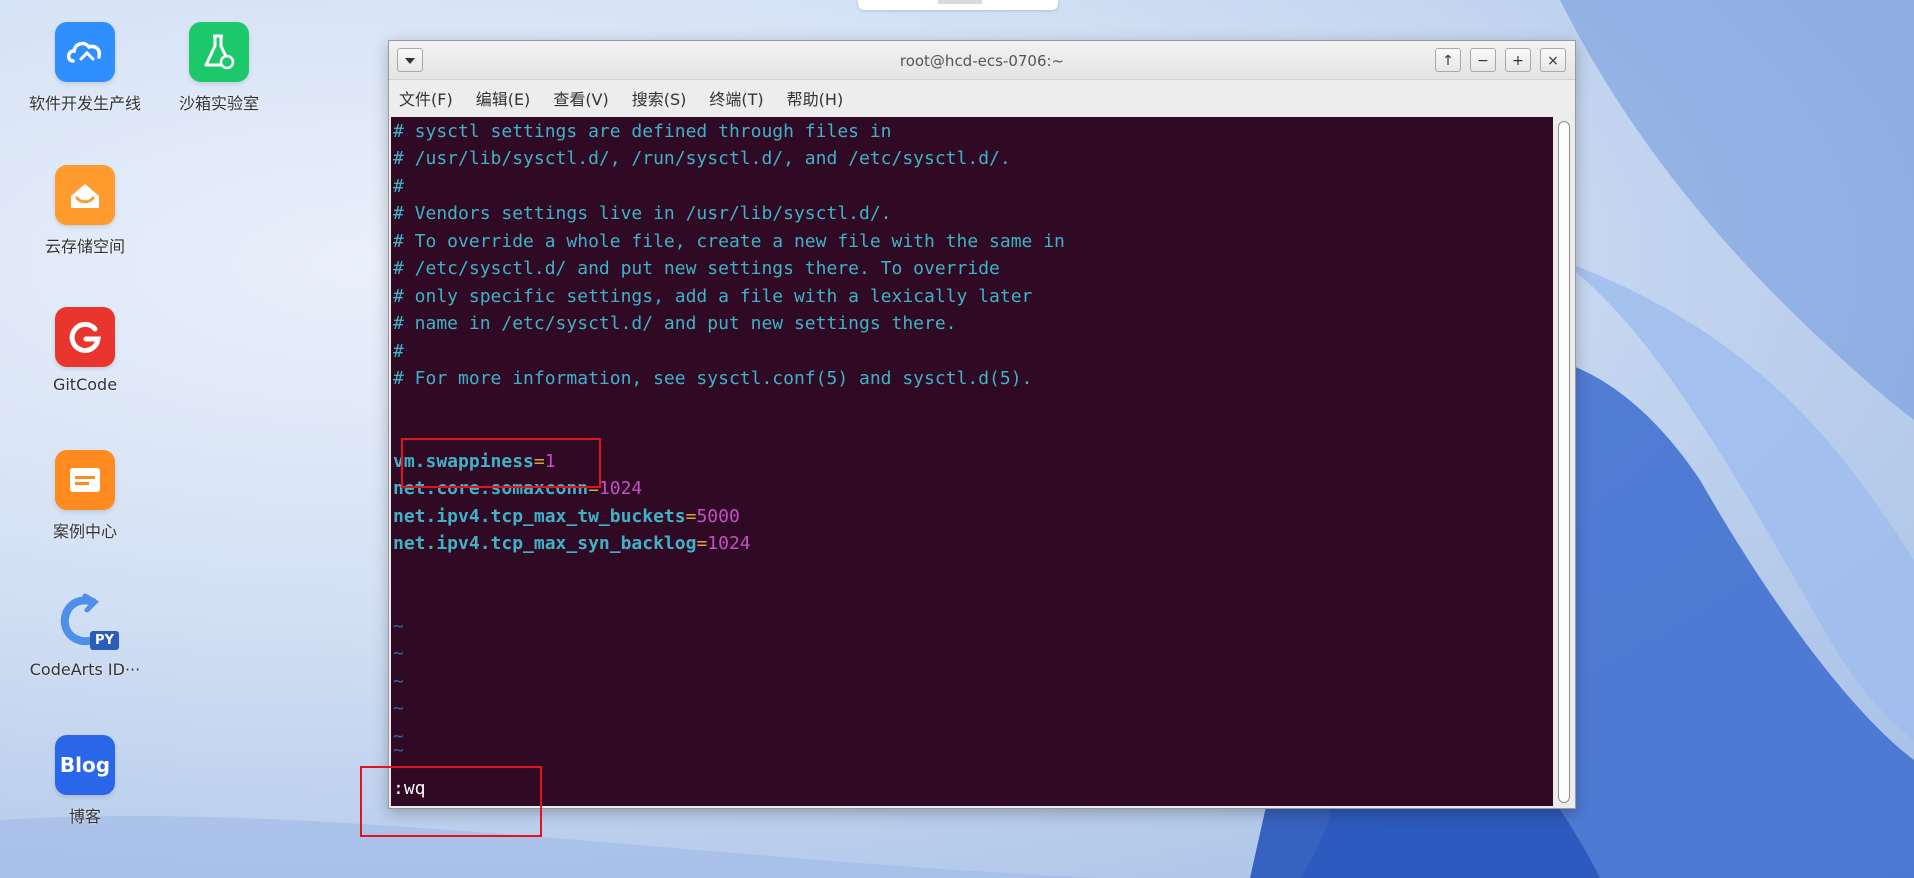  What do you see at coordinates (85, 480) in the screenshot?
I see `case-center-icon` at bounding box center [85, 480].